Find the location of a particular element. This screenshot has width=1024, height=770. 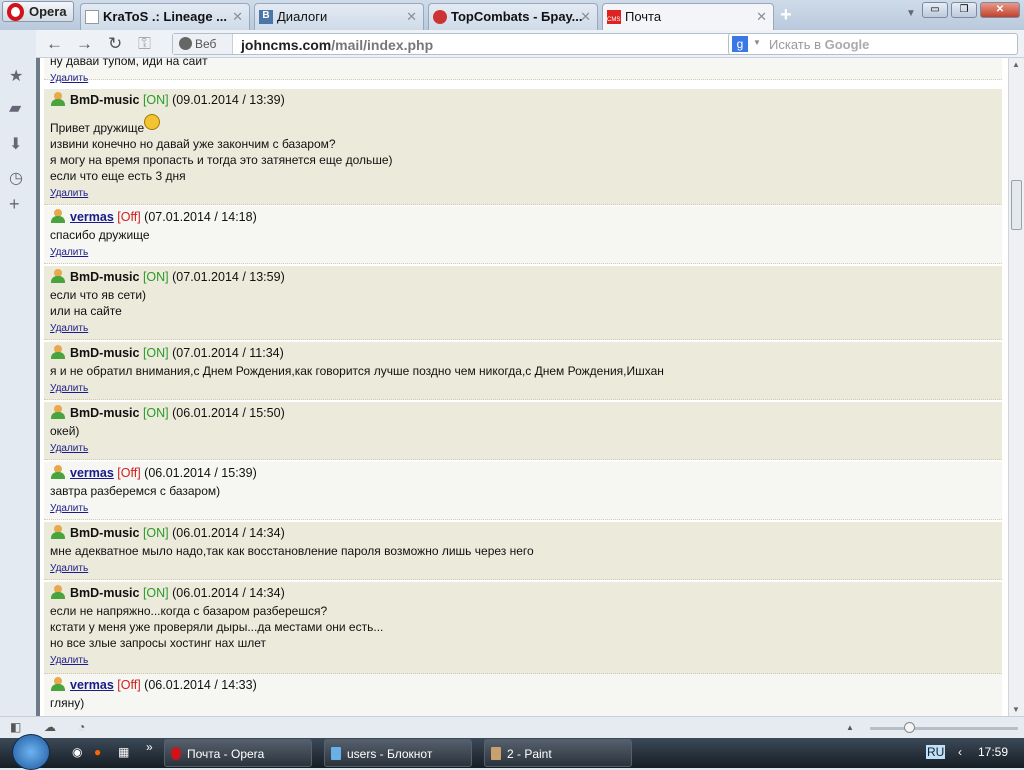

more-icon: » is located at coordinates (149, 747).